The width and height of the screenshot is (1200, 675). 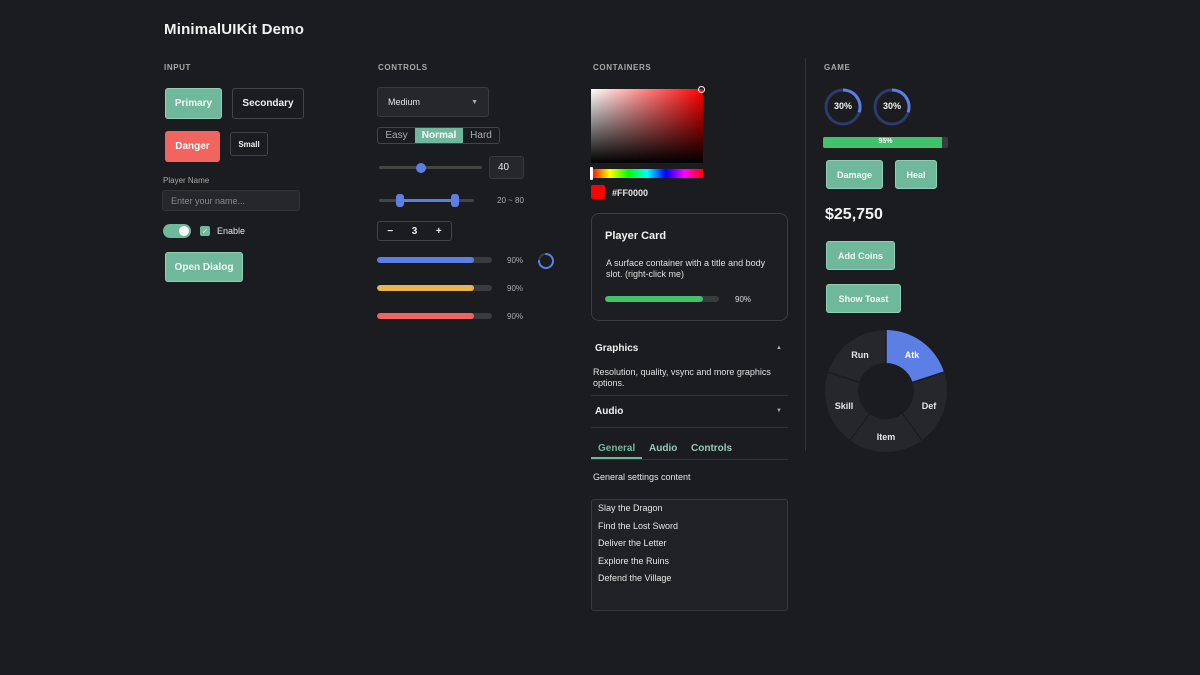 What do you see at coordinates (193, 103) in the screenshot?
I see `primary-button: Primary` at bounding box center [193, 103].